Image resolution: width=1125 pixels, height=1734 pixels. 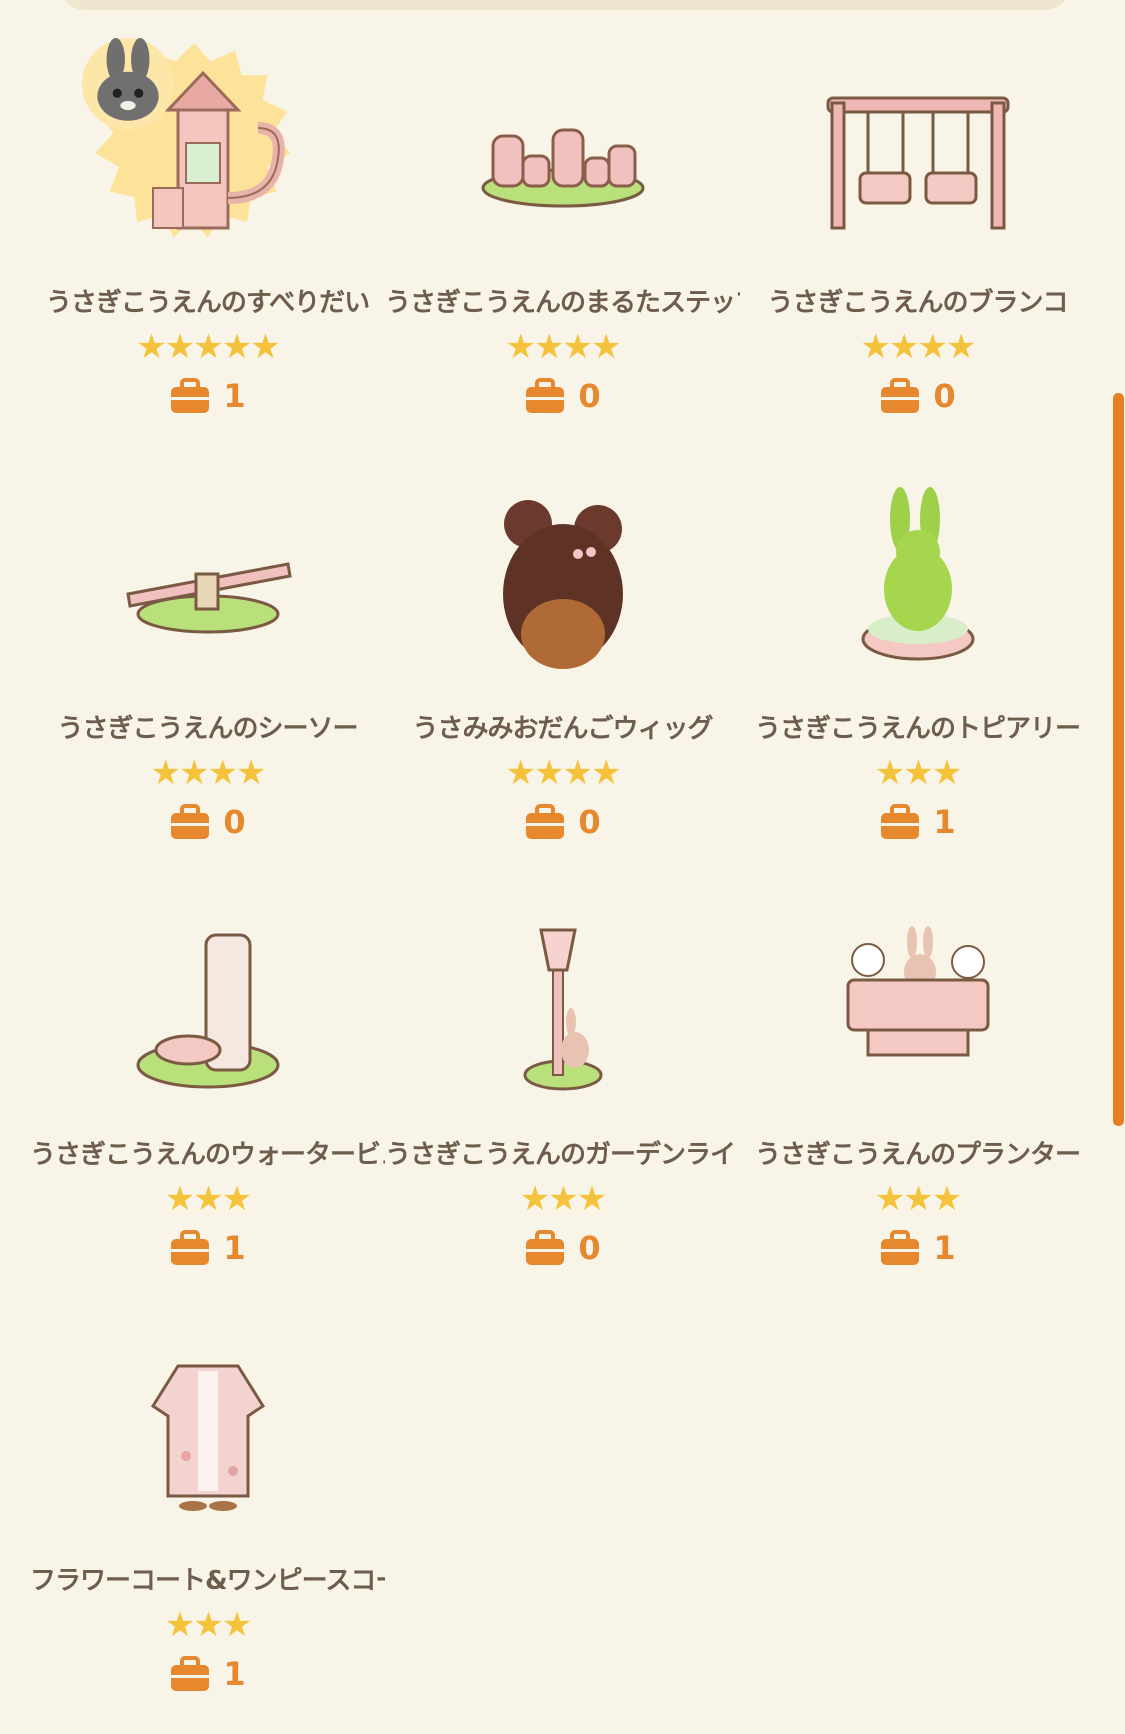 I want to click on item-card: うさぎこうえんのウォータービュー ★★★ 1, so click(x=207, y=1095).